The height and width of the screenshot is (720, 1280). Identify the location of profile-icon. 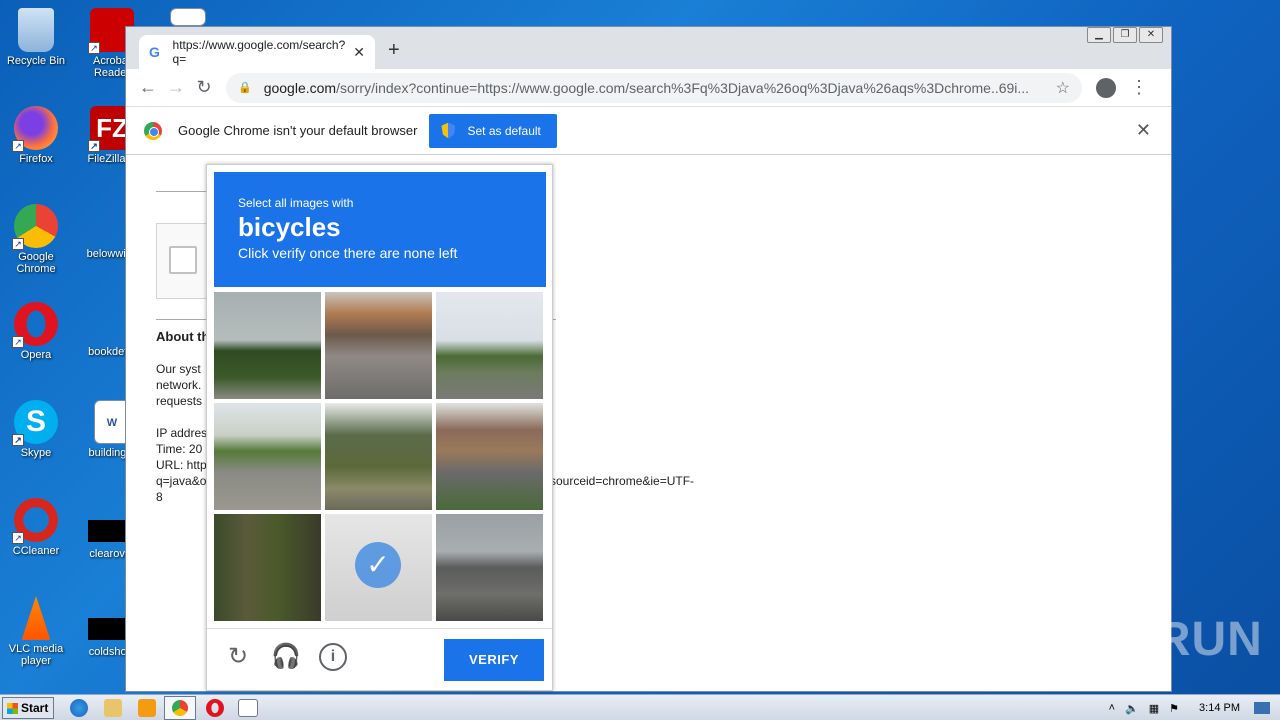
(1106, 87).